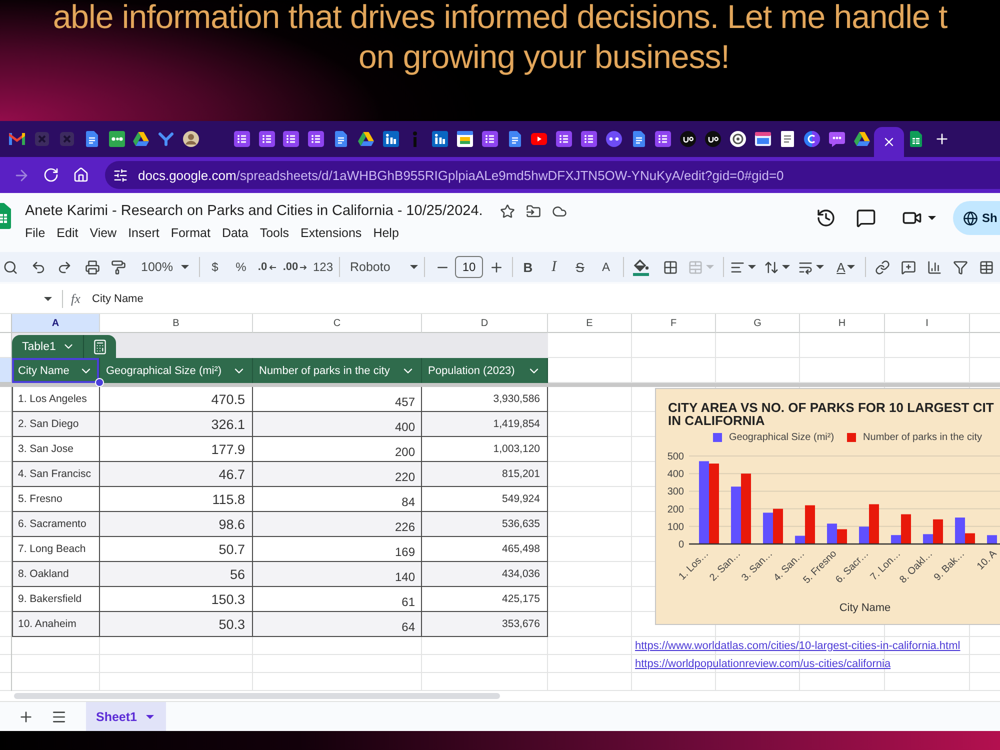 Image resolution: width=1000 pixels, height=750 pixels. I want to click on redo-icon, so click(64, 267).